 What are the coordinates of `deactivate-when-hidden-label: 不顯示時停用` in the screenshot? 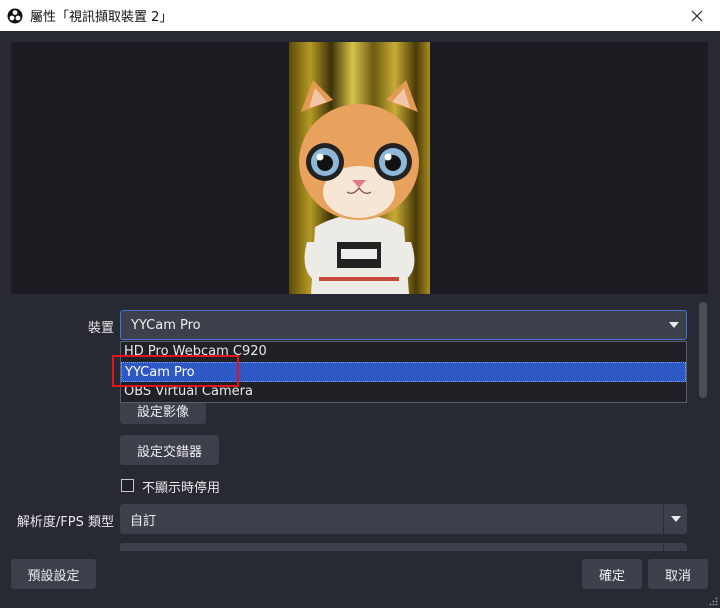 It's located at (181, 488).